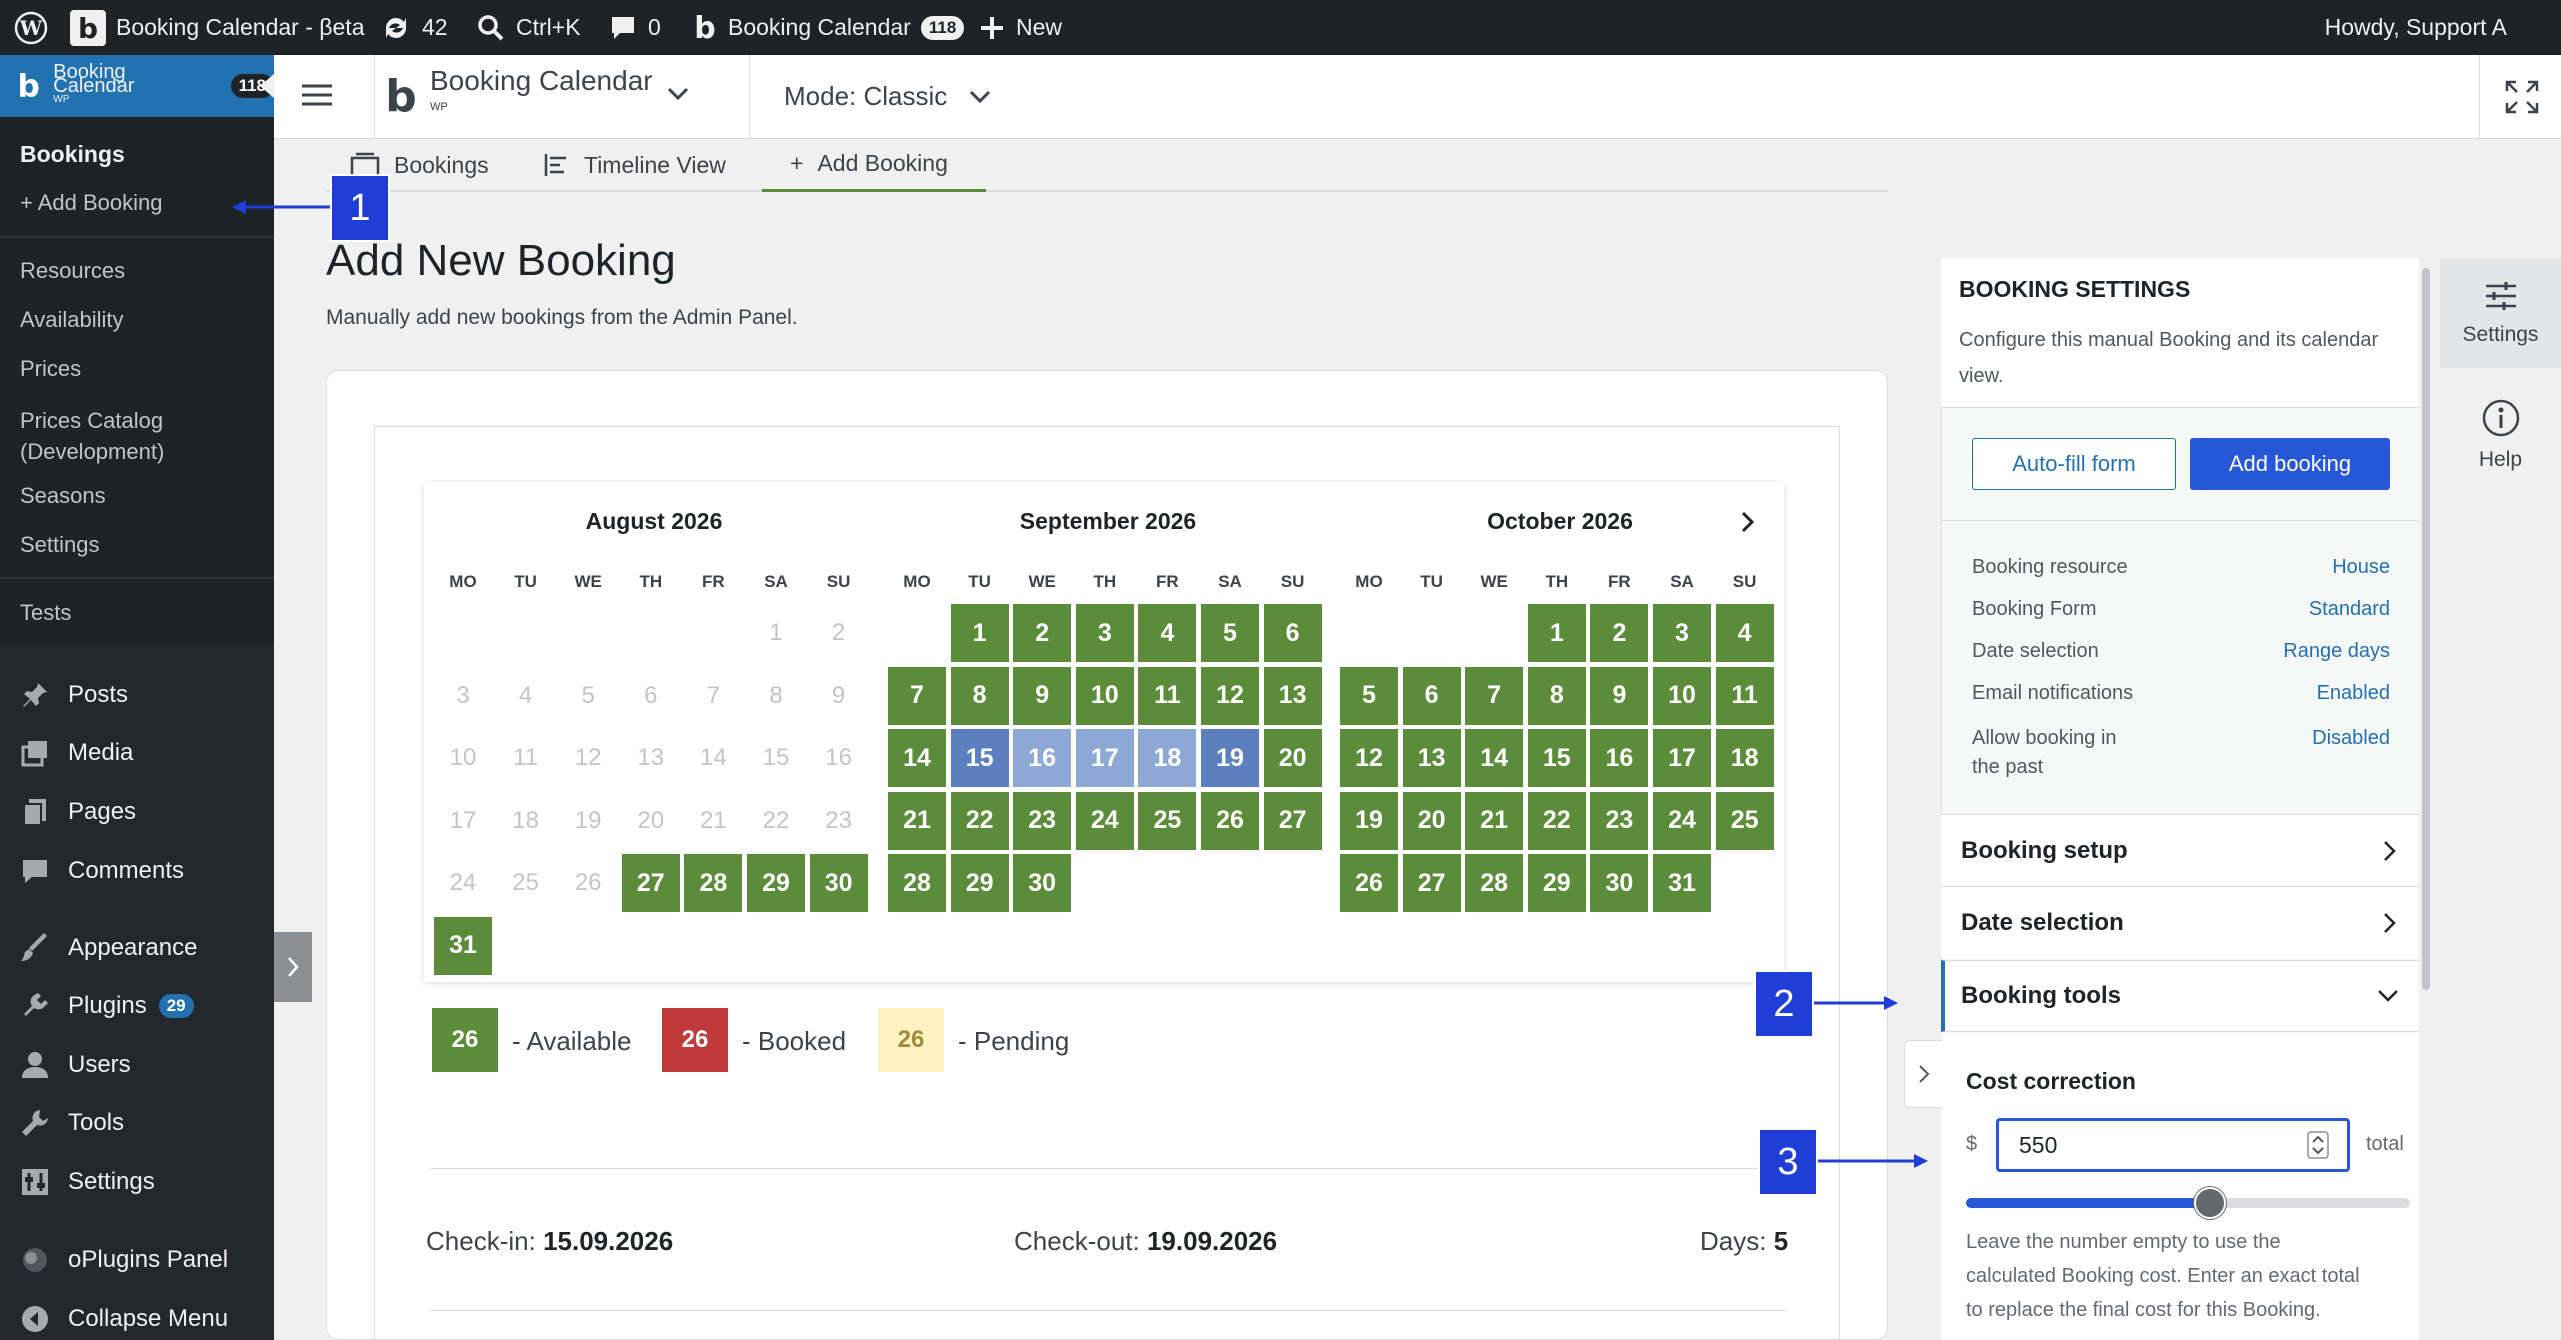  Describe the element at coordinates (2353, 693) in the screenshot. I see `setting-value-link: Enabled` at that location.